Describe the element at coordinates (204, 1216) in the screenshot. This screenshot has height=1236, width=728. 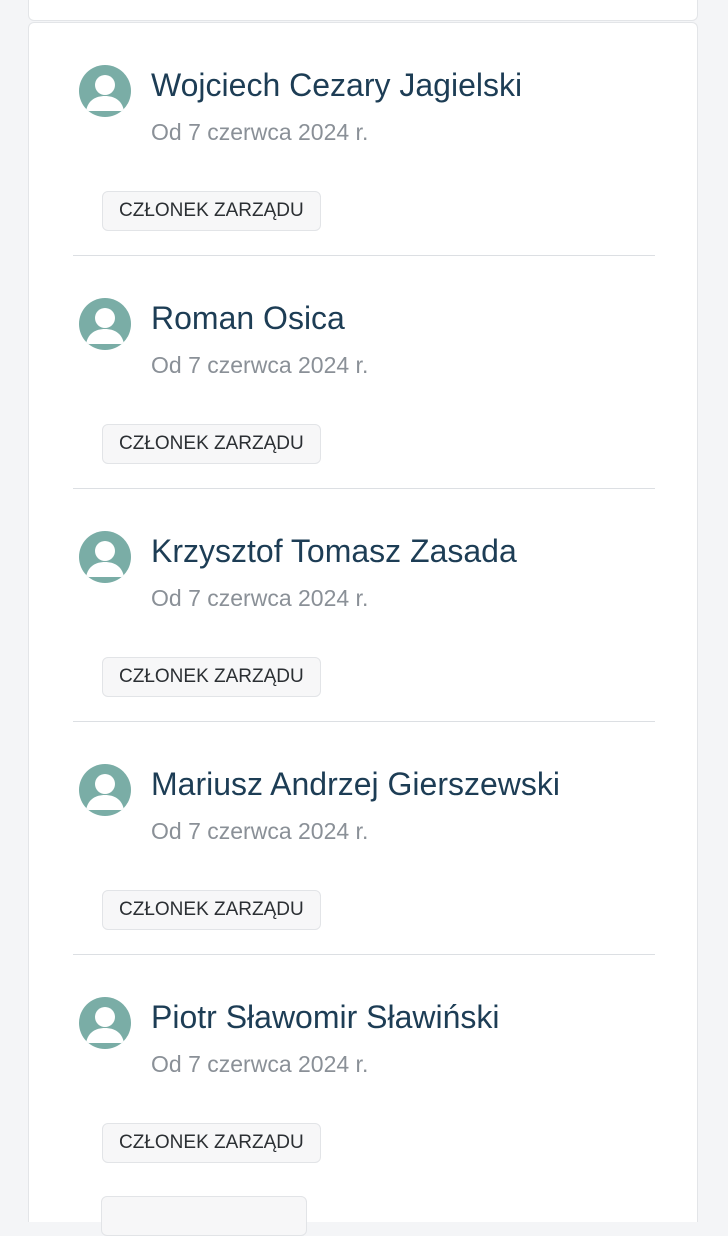
I see `role-badge-cutoff` at that location.